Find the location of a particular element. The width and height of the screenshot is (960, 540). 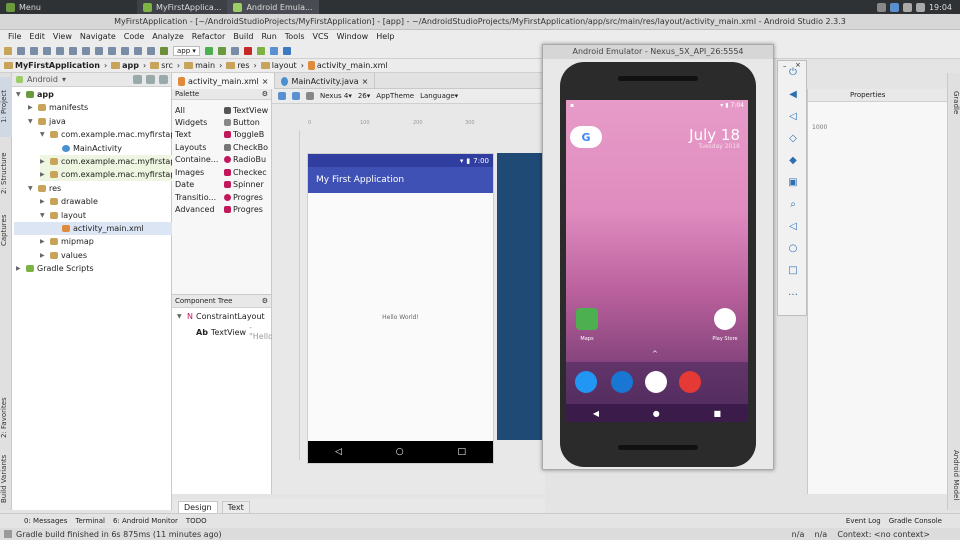

back-icon: ◀ is located at coordinates (596, 413).